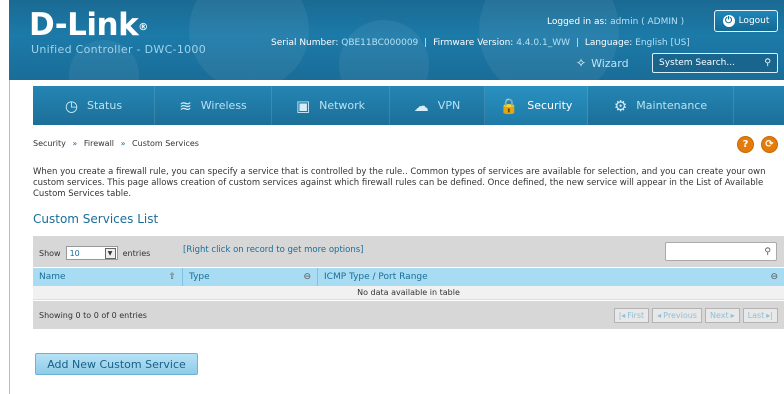 The height and width of the screenshot is (394, 784). I want to click on pagination: |◂ First ◂ Previous Next ▸ Last ▸|, so click(695, 315).